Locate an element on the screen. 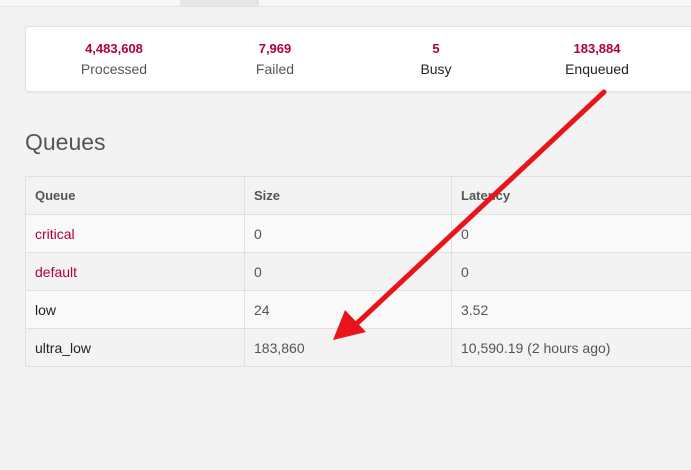 Image resolution: width=691 pixels, height=470 pixels. column-header-queue: Queue is located at coordinates (135, 195).